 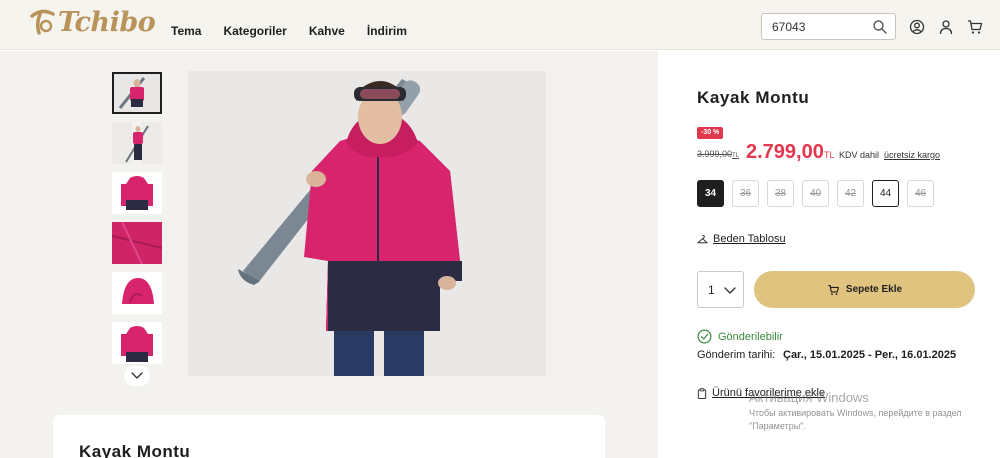 I want to click on size-chart-link: Beden Tablosu, so click(x=741, y=239).